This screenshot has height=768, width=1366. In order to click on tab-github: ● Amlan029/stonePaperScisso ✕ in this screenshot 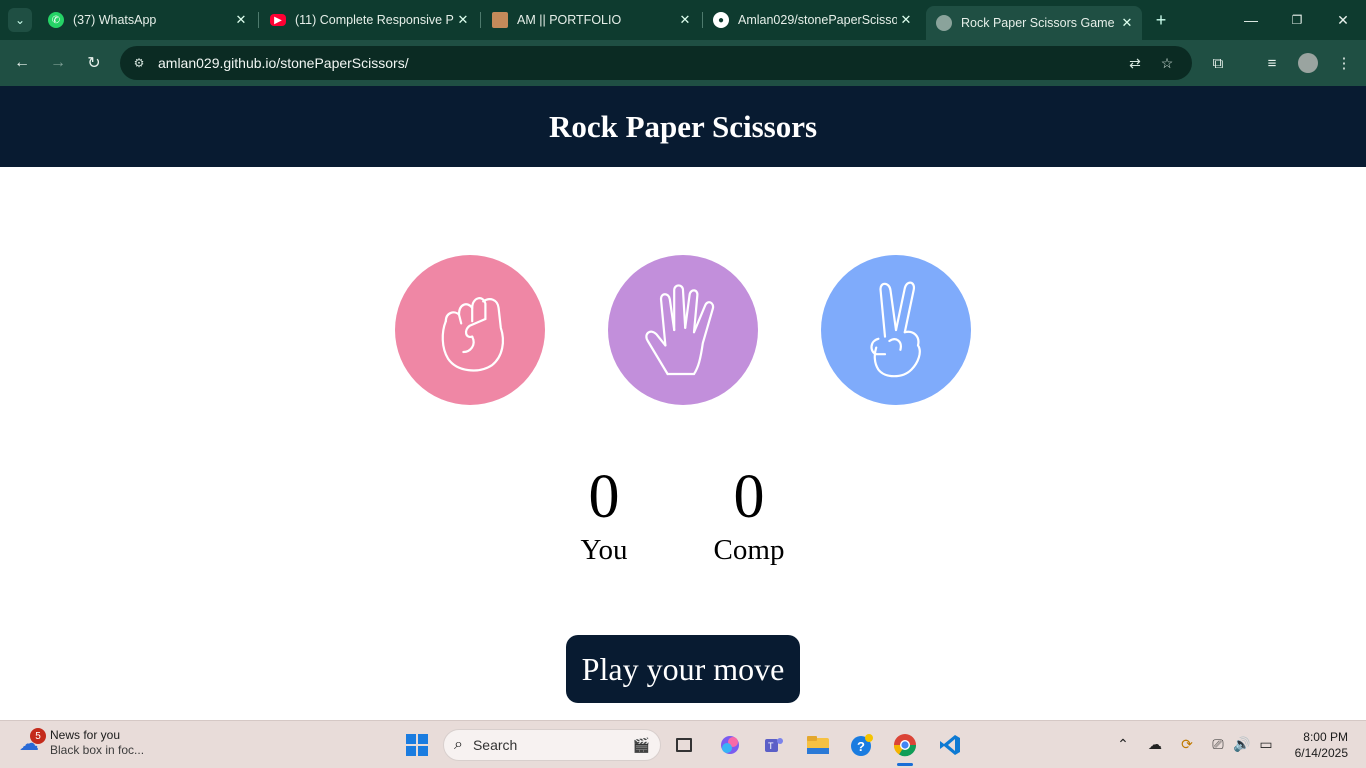, I will do `click(814, 20)`.